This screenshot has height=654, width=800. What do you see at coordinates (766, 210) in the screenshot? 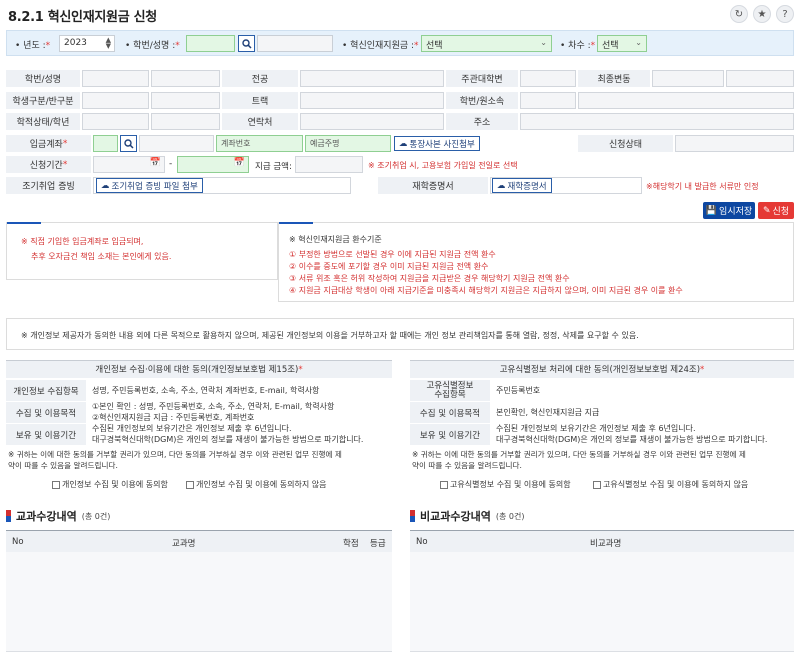
I see `pencil-icon: ✎` at bounding box center [766, 210].